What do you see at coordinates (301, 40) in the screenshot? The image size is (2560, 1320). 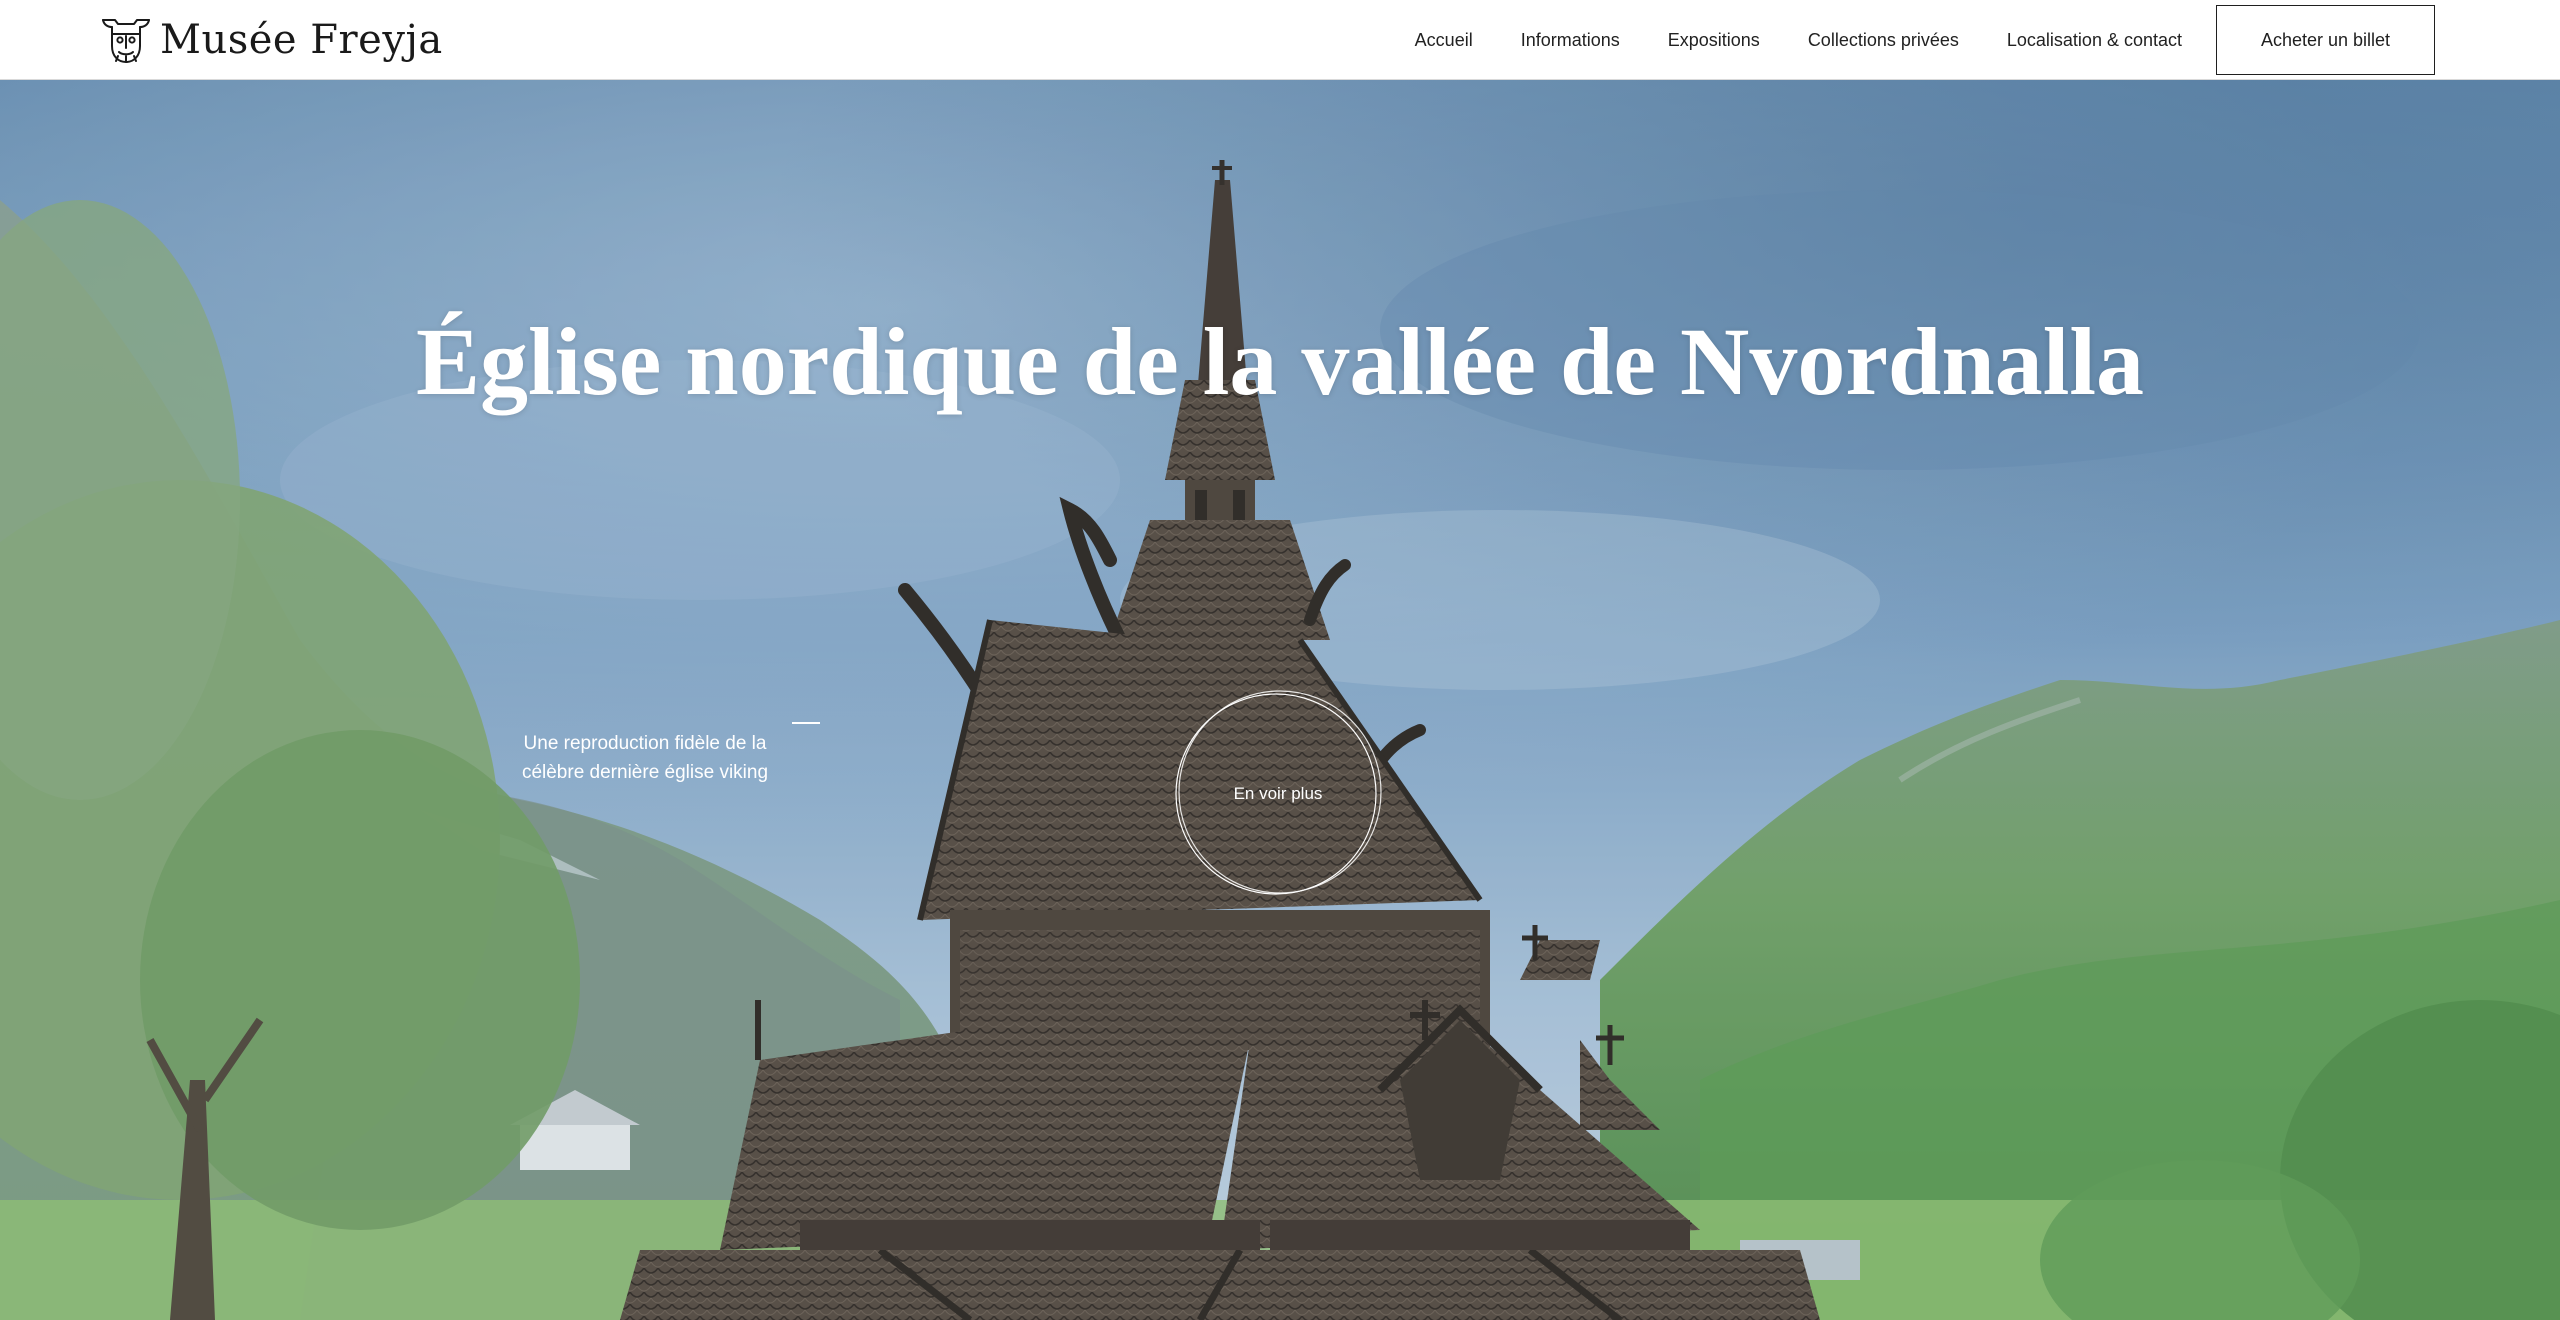 I see `brand-name: Musée Freyja` at bounding box center [301, 40].